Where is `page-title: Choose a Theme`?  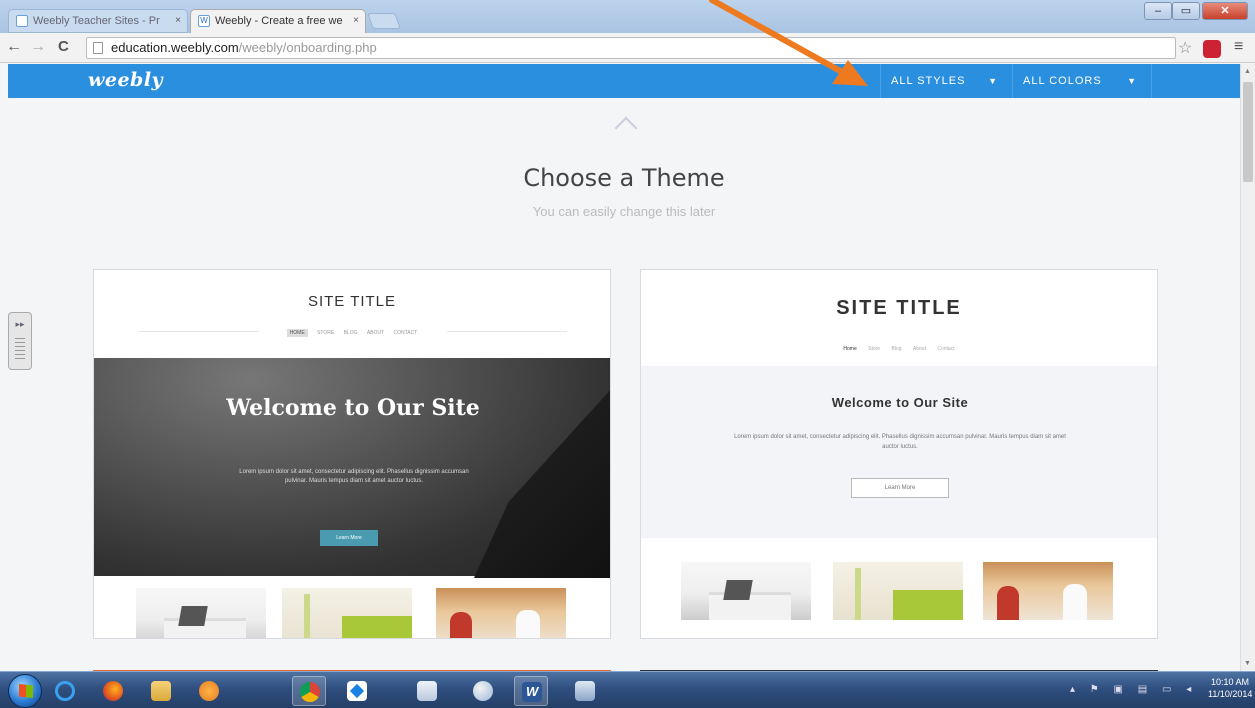 page-title: Choose a Theme is located at coordinates (624, 178).